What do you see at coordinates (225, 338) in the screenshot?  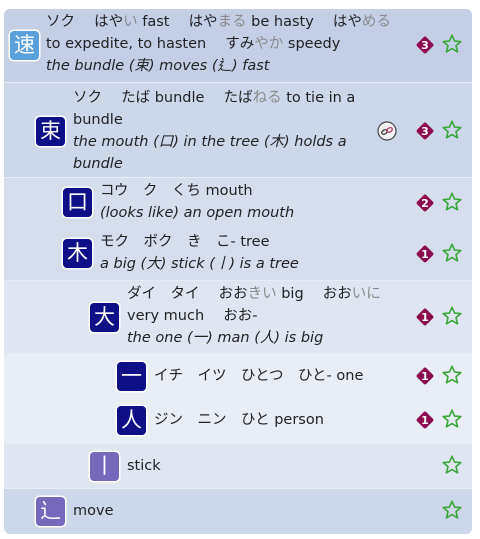 I see `kanji-meaning: the one (一) man (人) is big` at bounding box center [225, 338].